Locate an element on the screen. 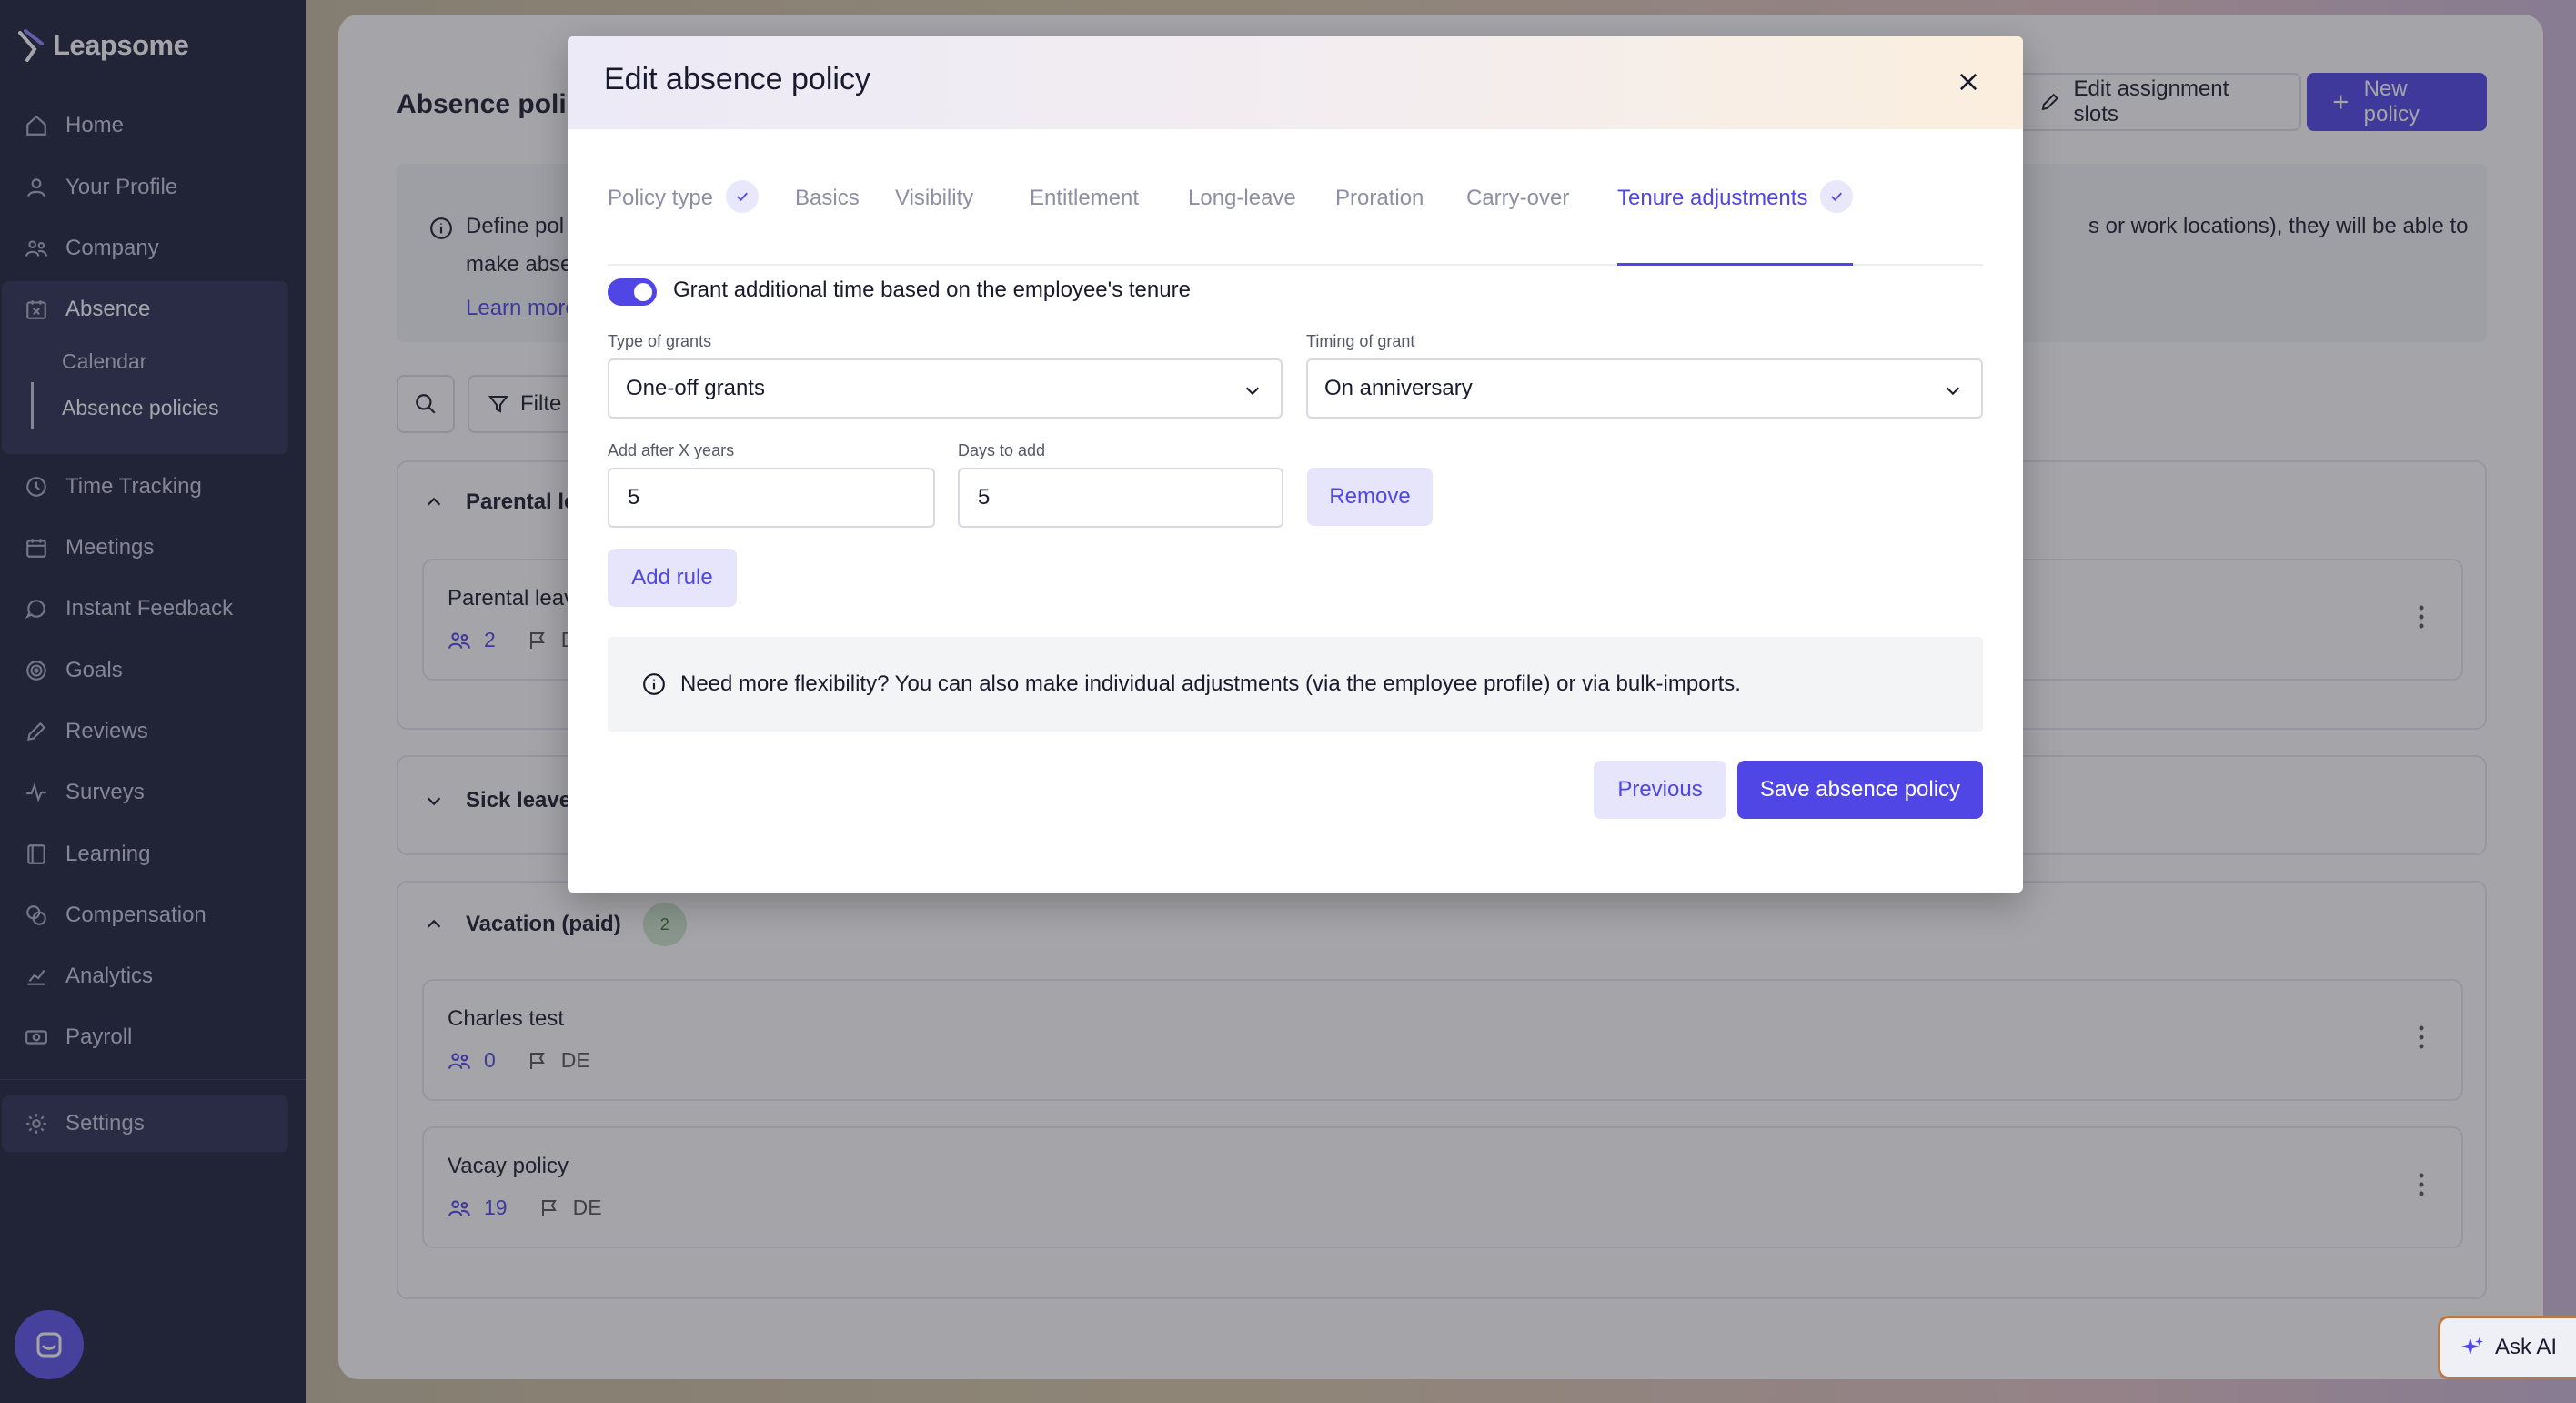  previous-button: Previous is located at coordinates (1660, 790).